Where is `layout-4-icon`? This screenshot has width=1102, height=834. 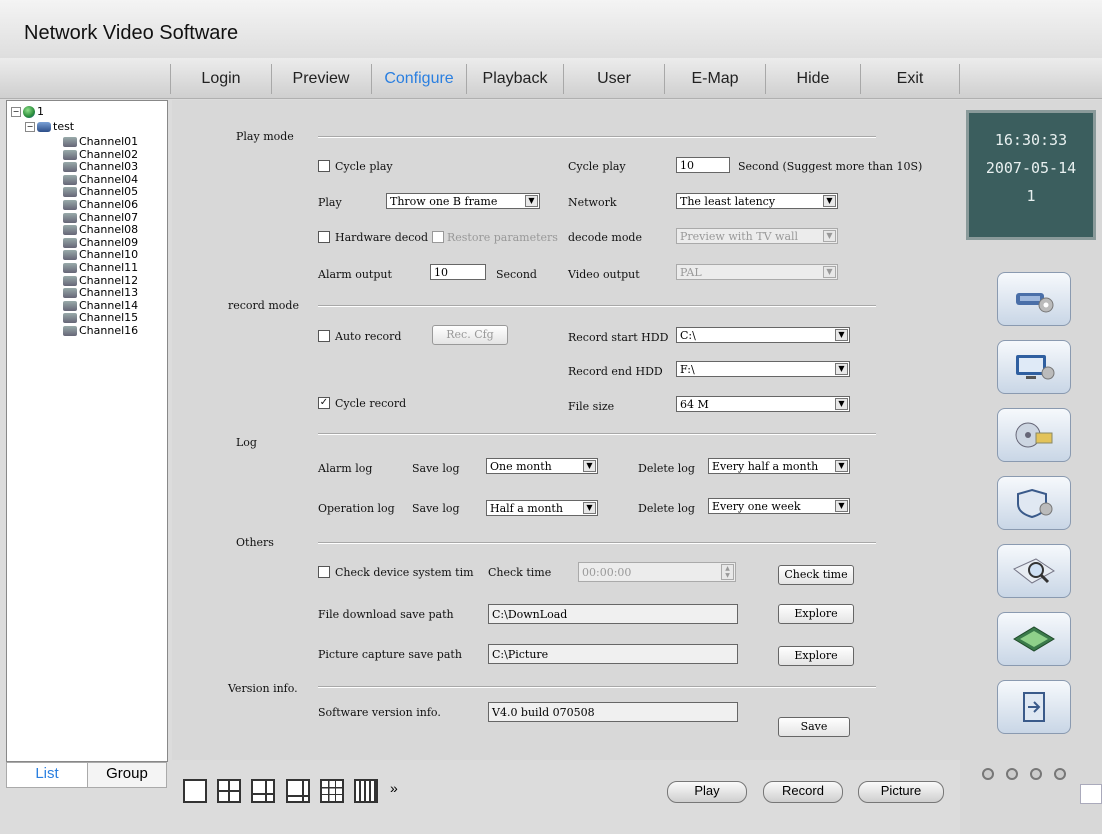
layout-4-icon is located at coordinates (229, 791).